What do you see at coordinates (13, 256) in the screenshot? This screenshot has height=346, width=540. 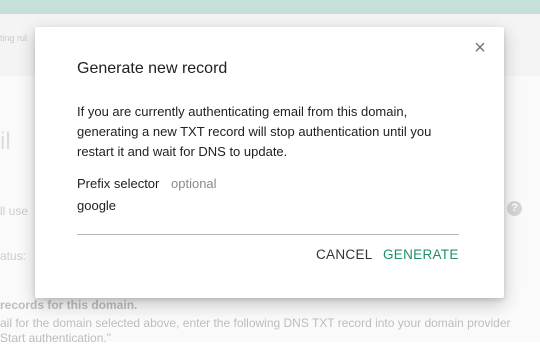 I see `background-status-label: atus:` at bounding box center [13, 256].